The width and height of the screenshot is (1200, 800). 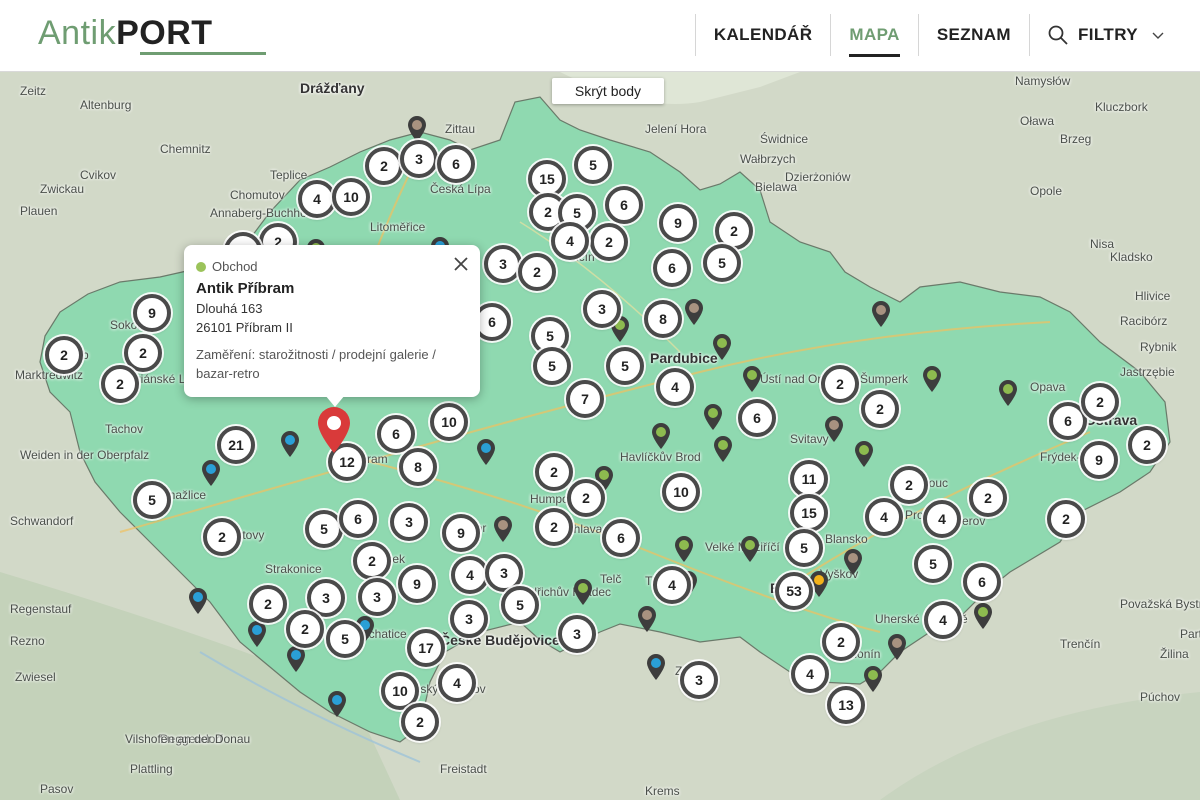 I want to click on map-cluster: 11, so click(x=809, y=479).